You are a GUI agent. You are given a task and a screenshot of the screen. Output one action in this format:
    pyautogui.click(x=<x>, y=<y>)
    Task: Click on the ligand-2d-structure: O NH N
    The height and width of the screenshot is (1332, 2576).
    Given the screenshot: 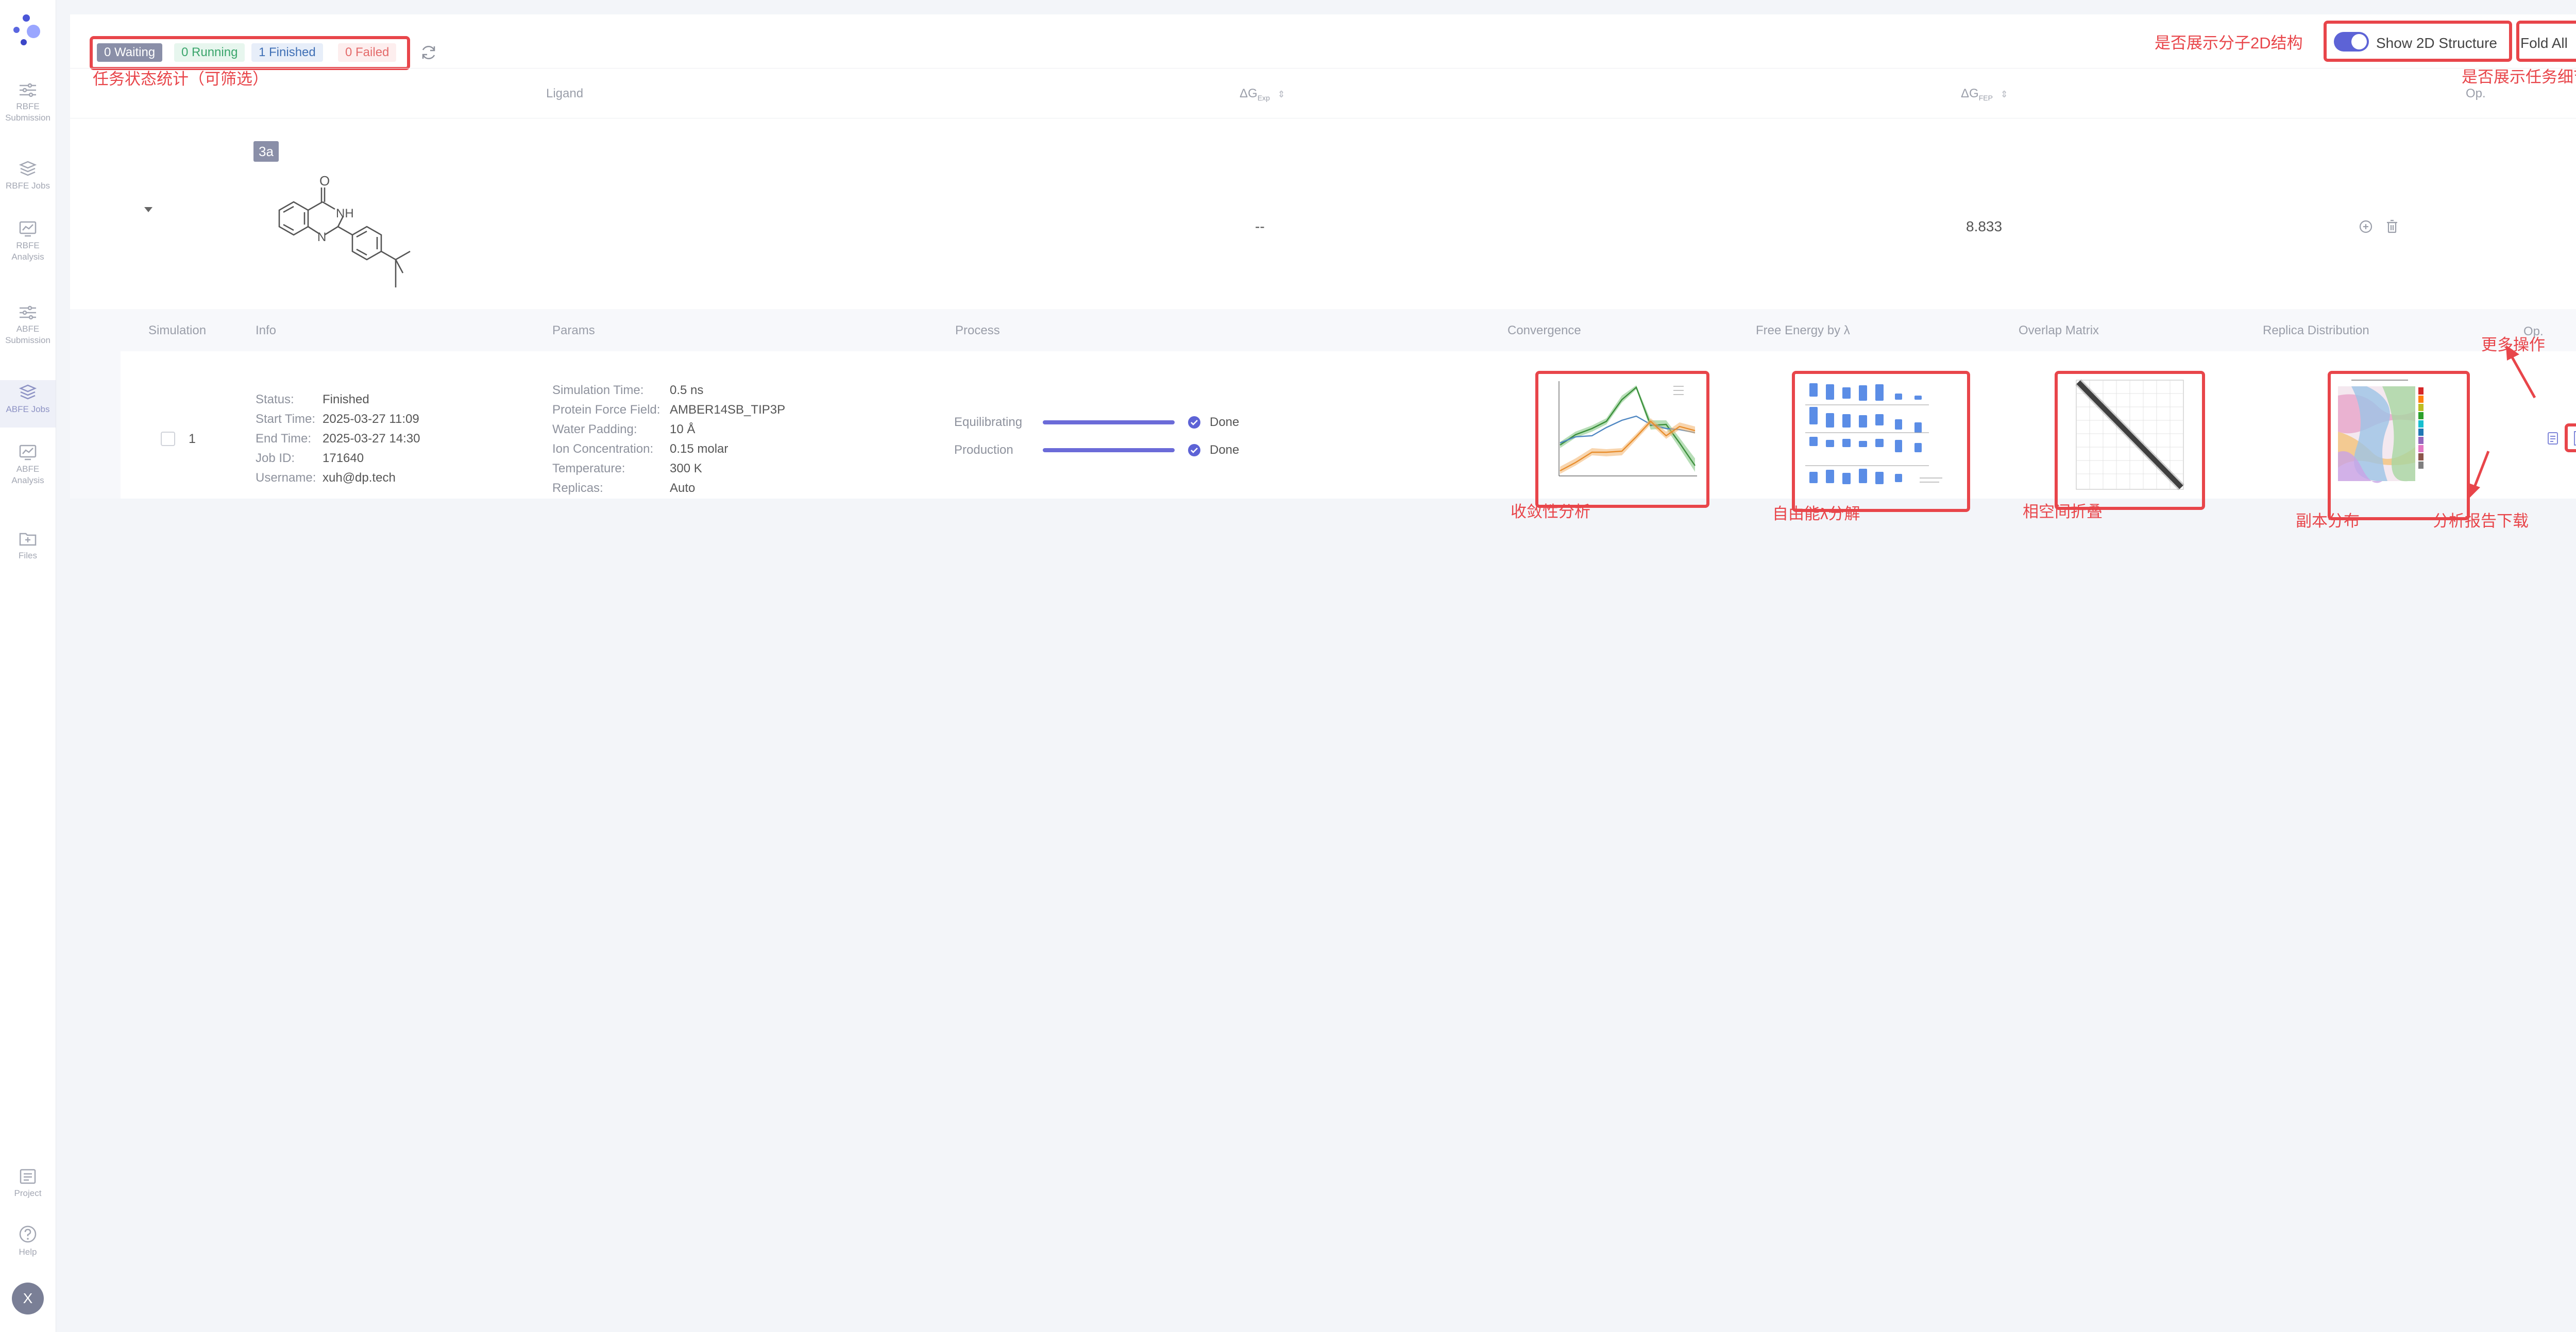 What is the action you would take?
    pyautogui.click(x=344, y=230)
    